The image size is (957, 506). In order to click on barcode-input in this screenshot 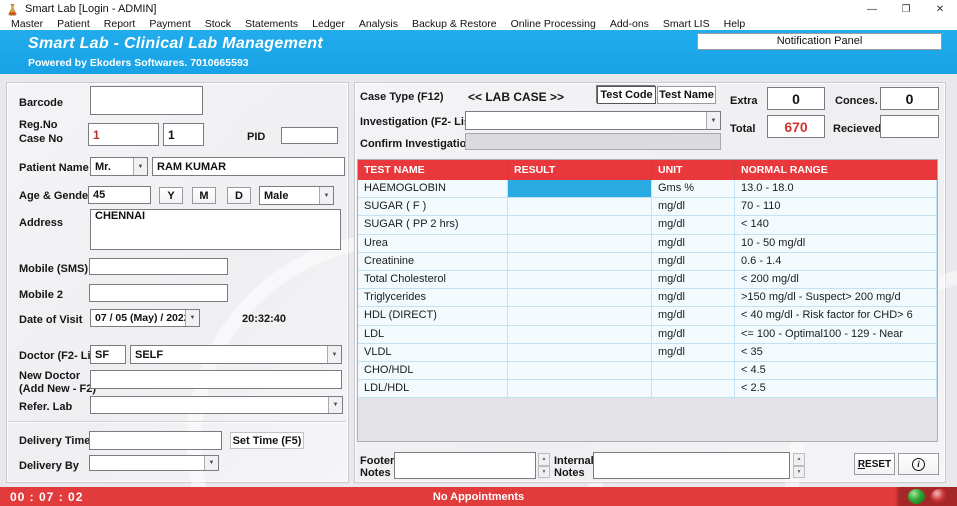, I will do `click(146, 100)`.